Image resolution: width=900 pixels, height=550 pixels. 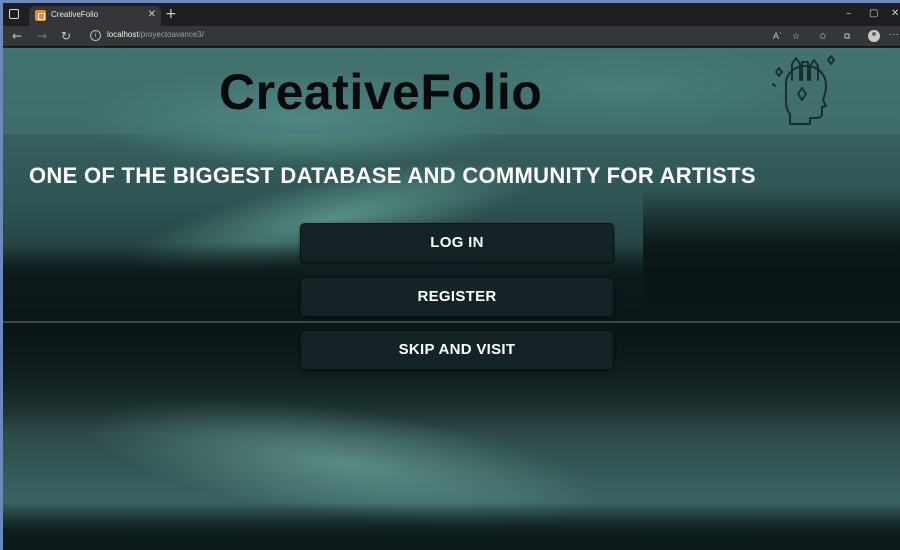 What do you see at coordinates (152, 15) in the screenshot?
I see `tab-close-icon: ✕` at bounding box center [152, 15].